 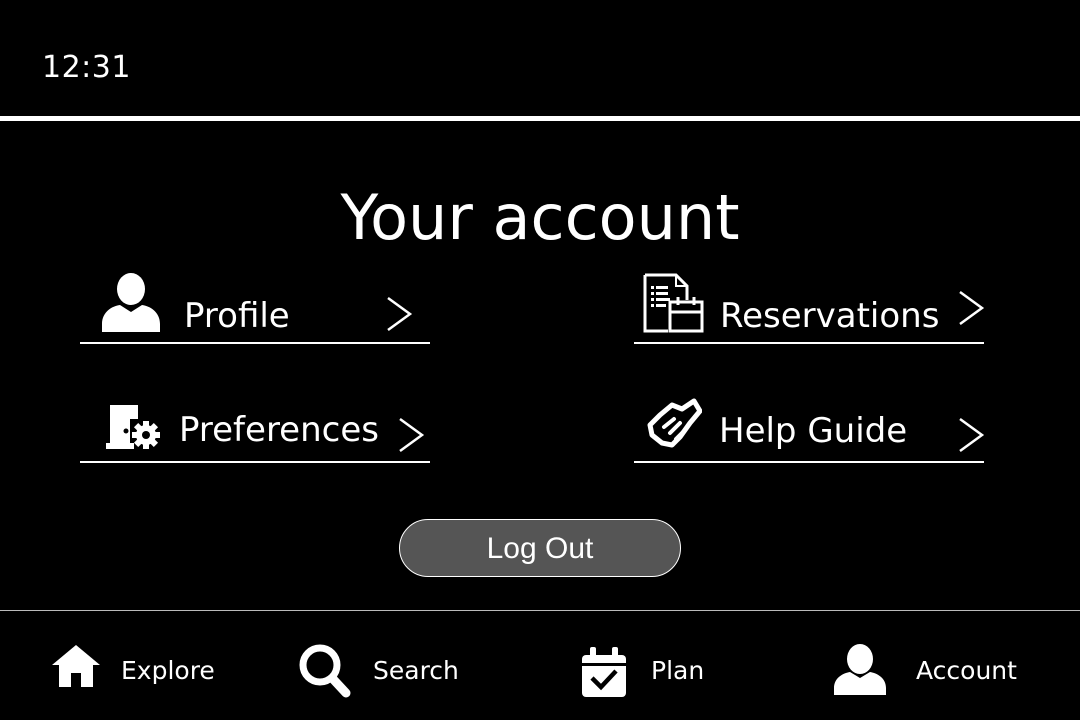 What do you see at coordinates (678, 670) in the screenshot?
I see `nav-plan-label: Plan` at bounding box center [678, 670].